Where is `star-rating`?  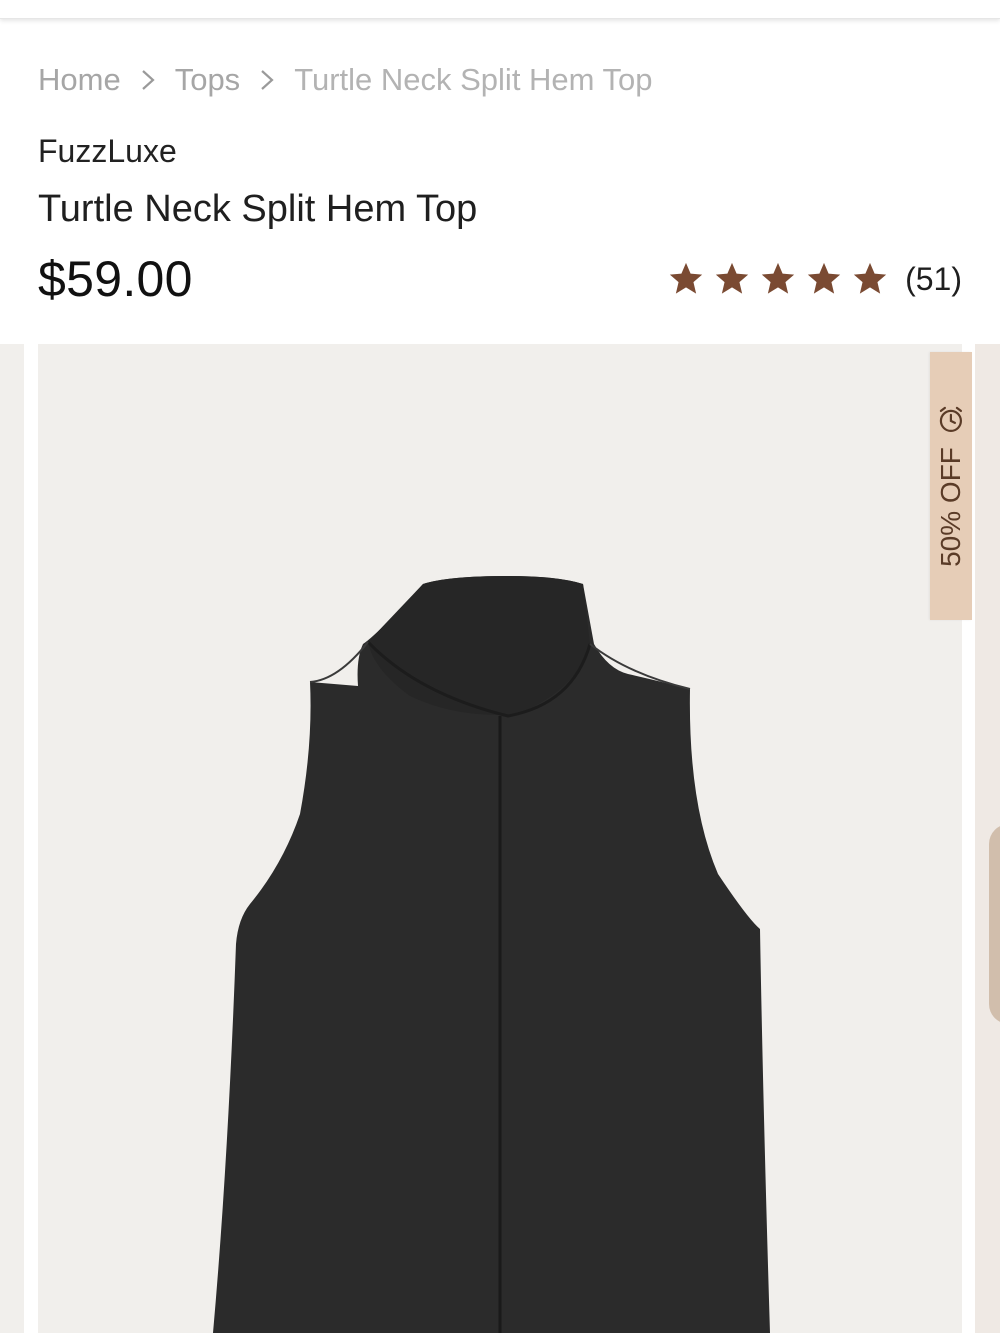 star-rating is located at coordinates (778, 279).